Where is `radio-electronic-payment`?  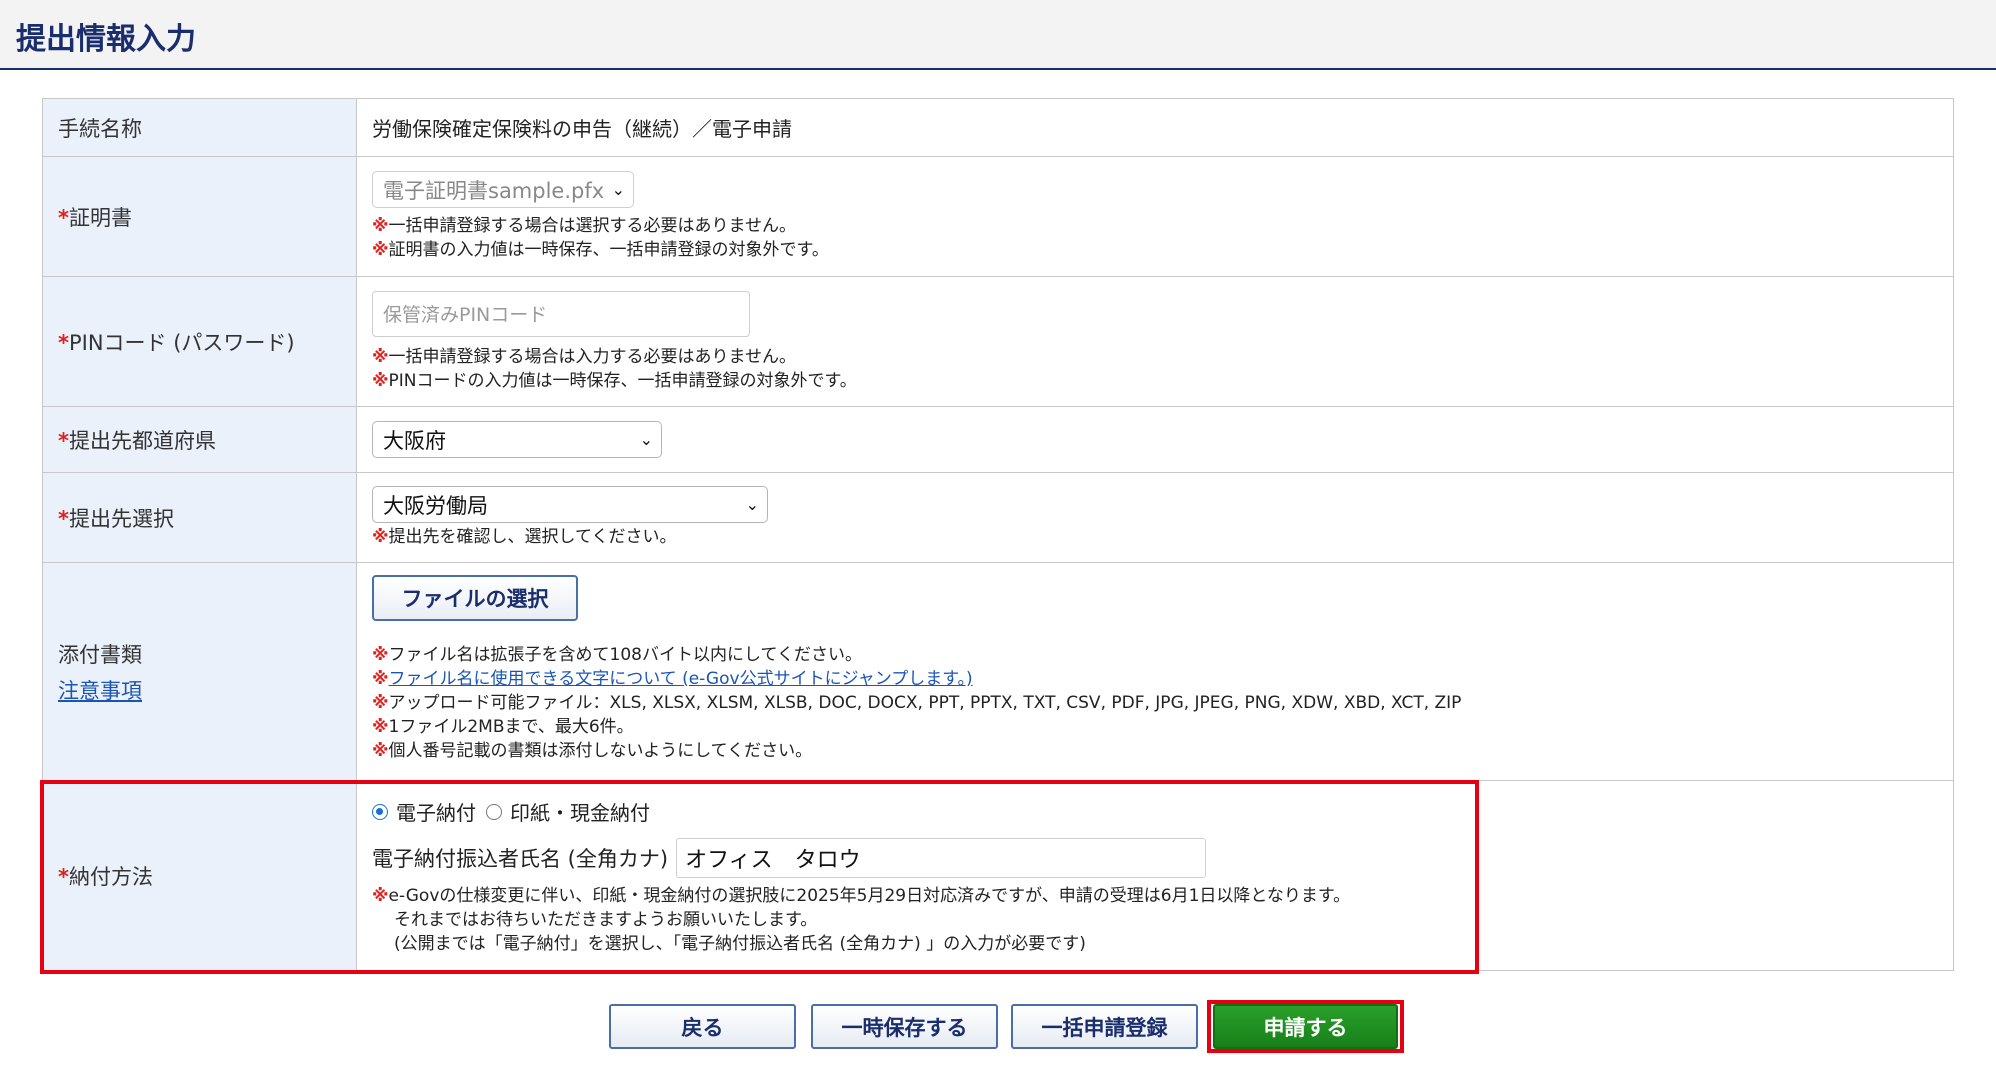 radio-electronic-payment is located at coordinates (380, 811).